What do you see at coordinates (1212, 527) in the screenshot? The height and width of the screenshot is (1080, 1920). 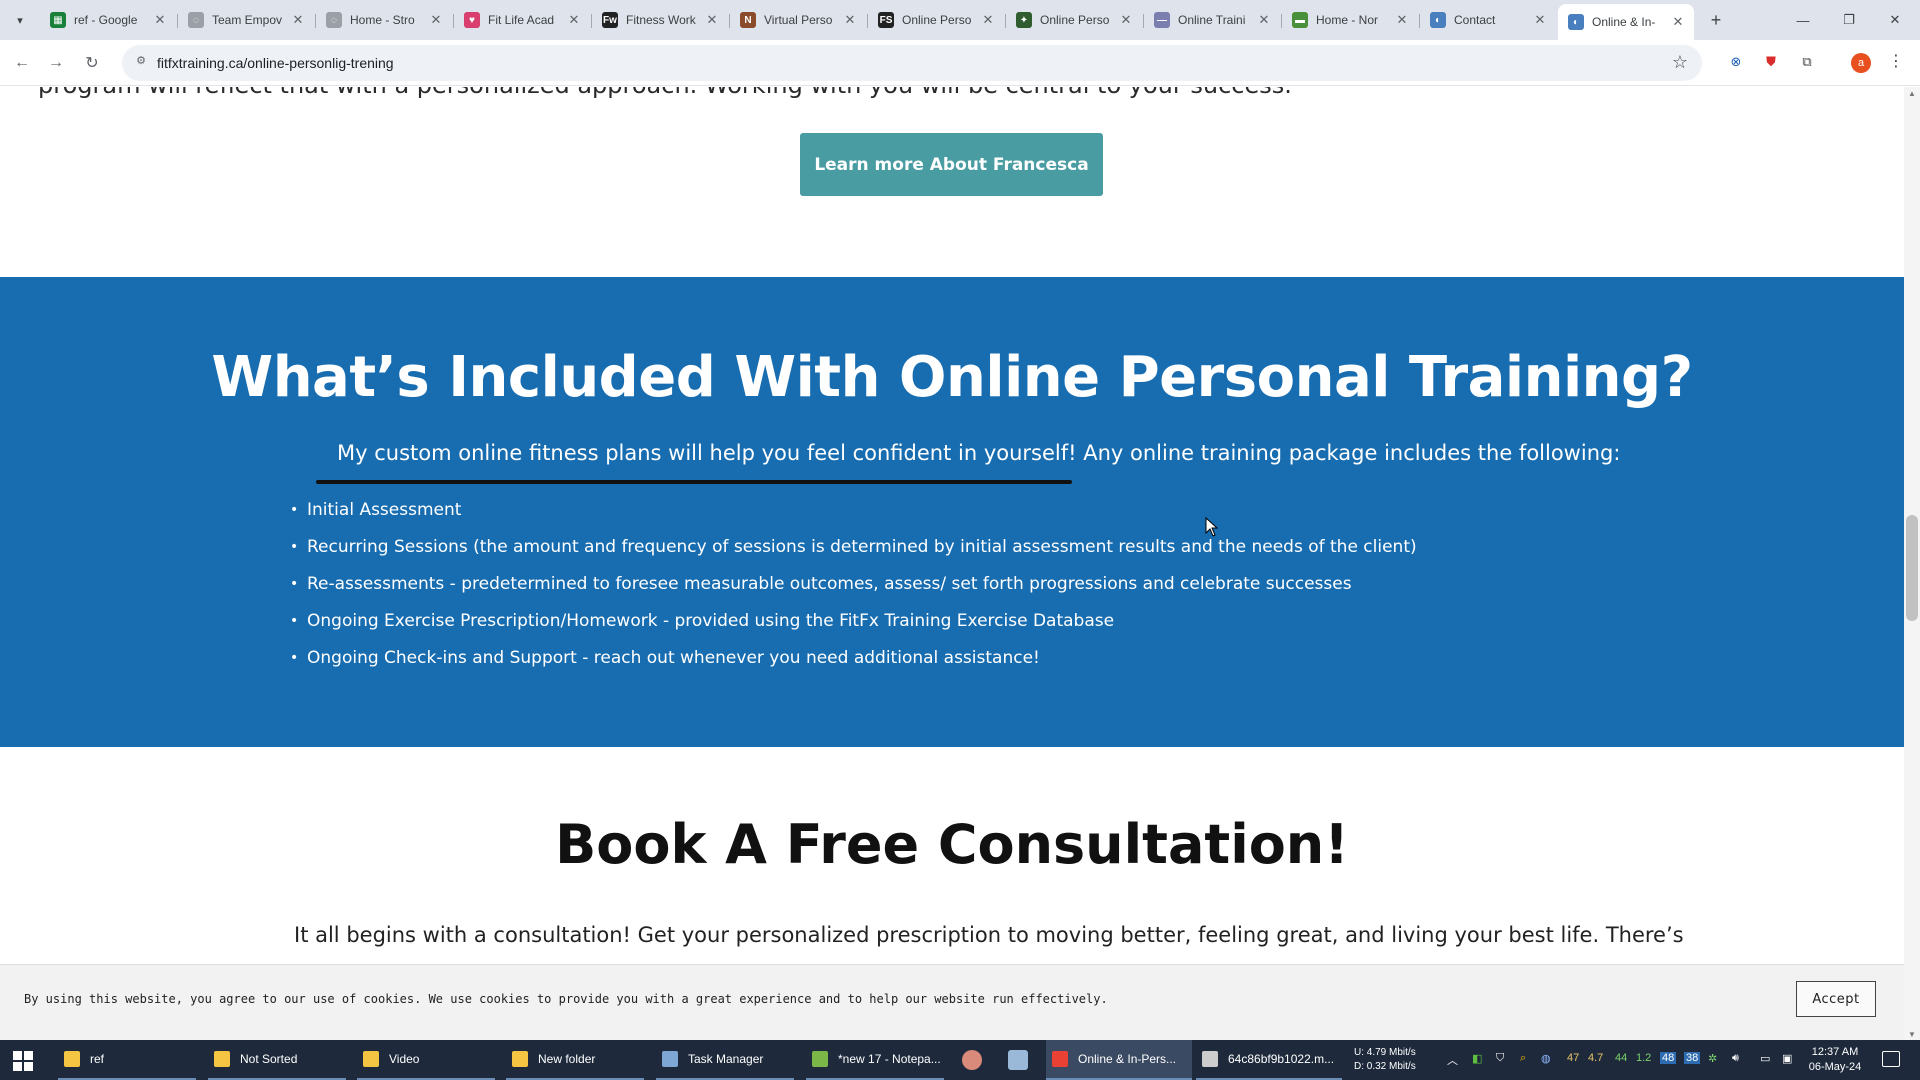 I see `mouse-cursor-icon` at bounding box center [1212, 527].